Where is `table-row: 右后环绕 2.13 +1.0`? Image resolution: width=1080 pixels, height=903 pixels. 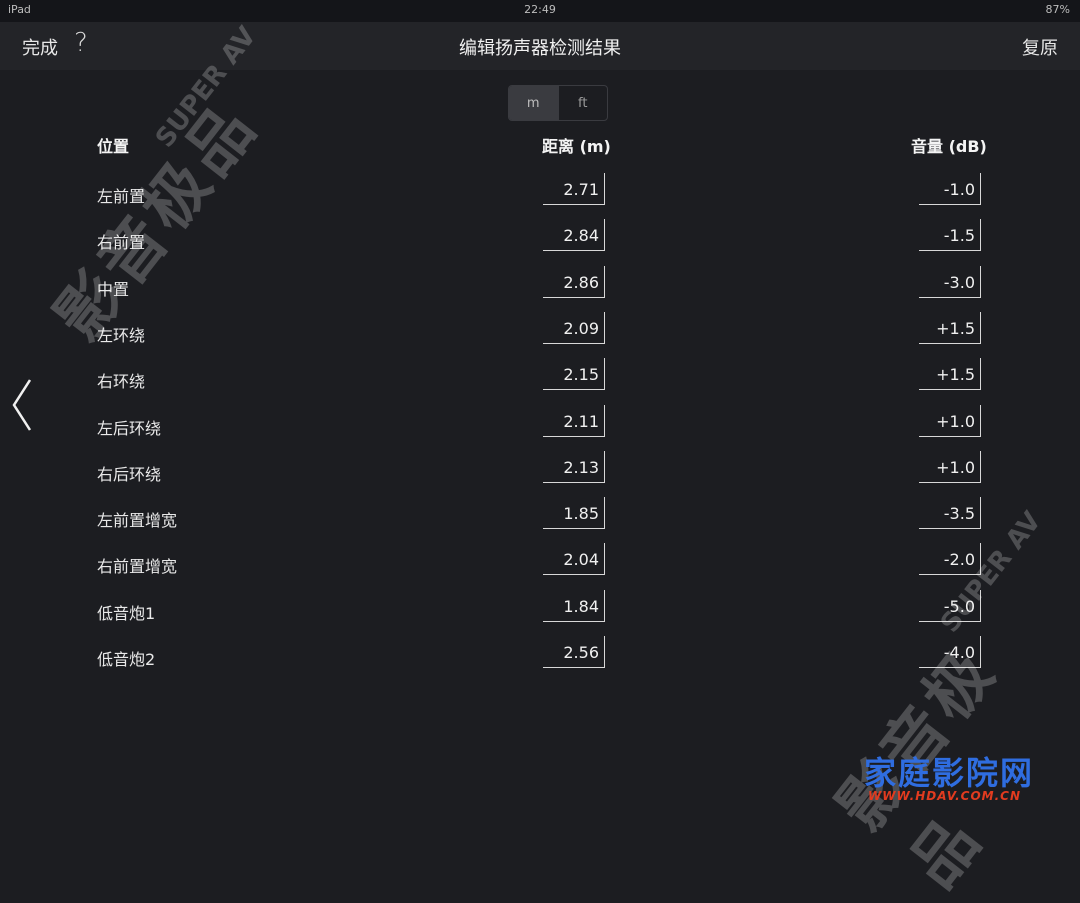 table-row: 右后环绕 2.13 +1.0 is located at coordinates (540, 472).